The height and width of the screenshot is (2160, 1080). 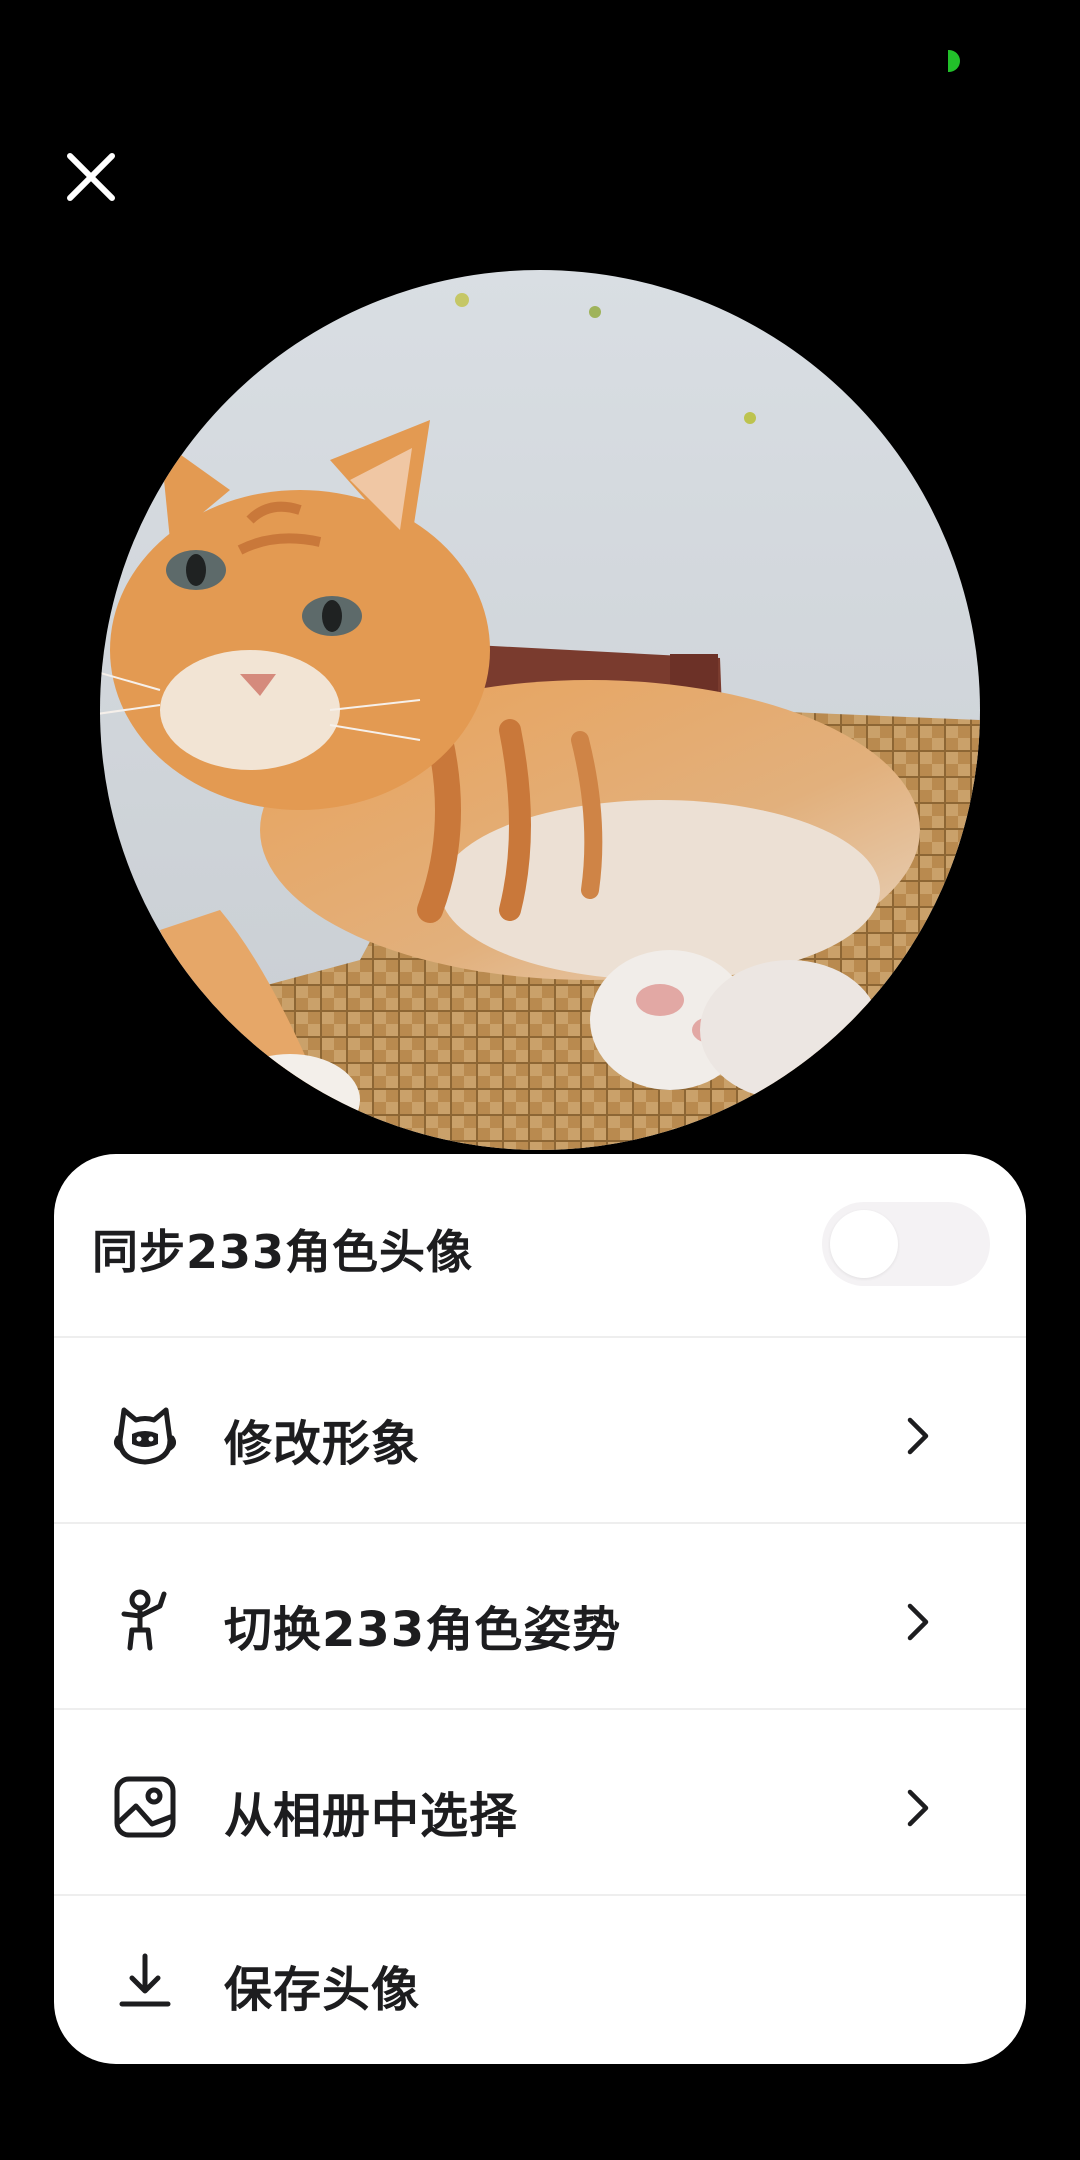 I want to click on menu-item-choose-from-album: 从相册中选择, so click(x=540, y=1802).